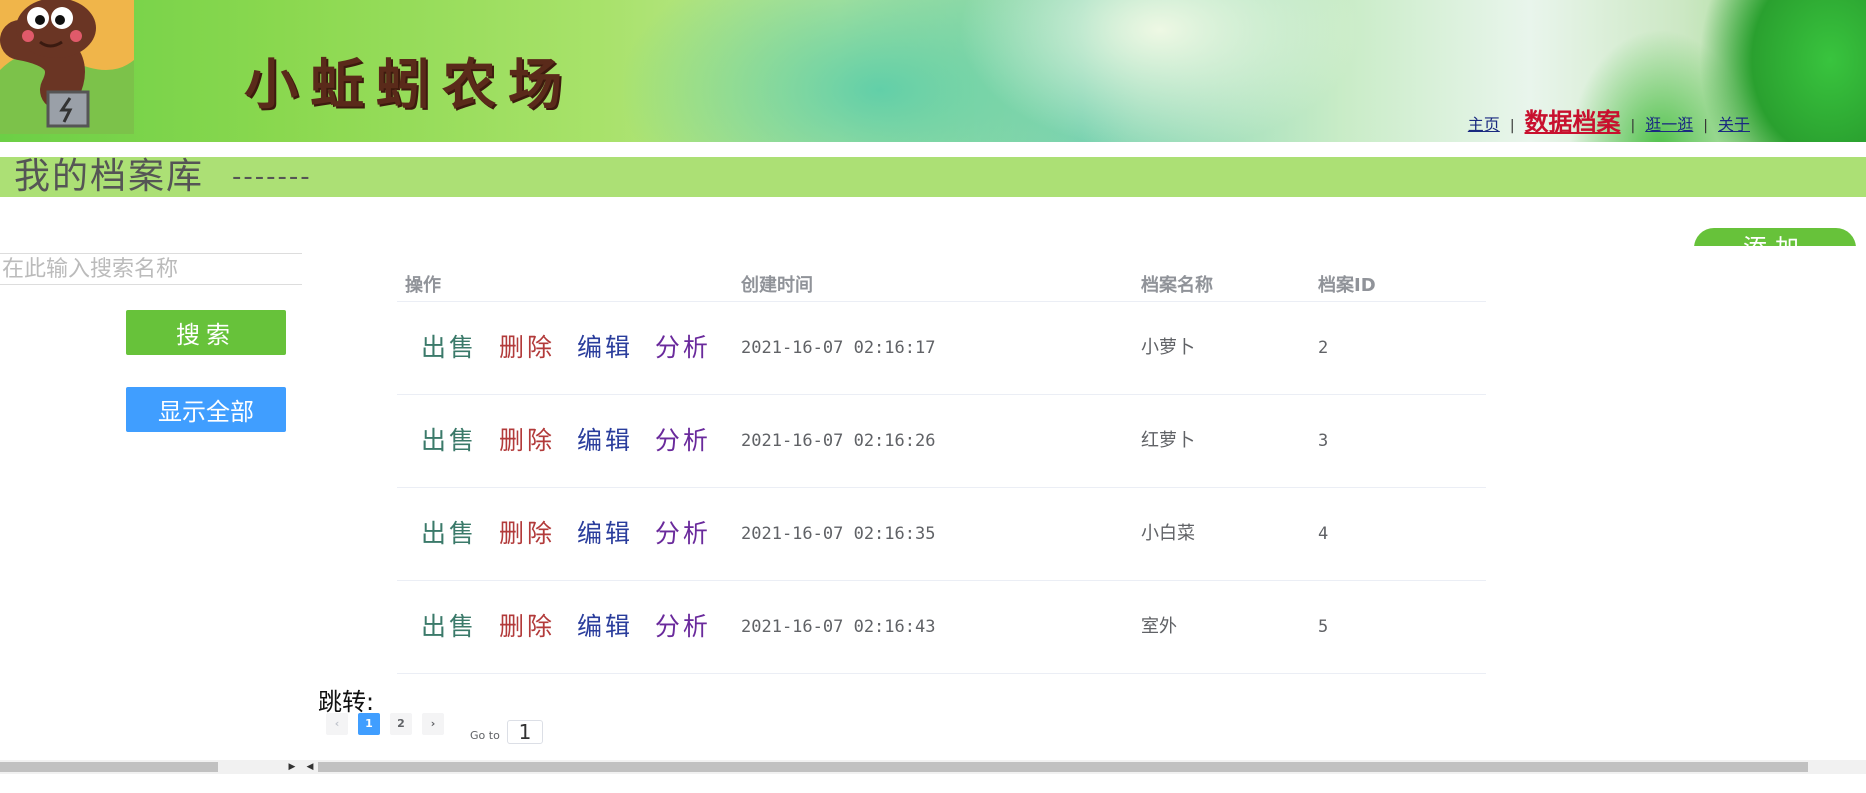  What do you see at coordinates (401, 724) in the screenshot?
I see `page-button-2: 2` at bounding box center [401, 724].